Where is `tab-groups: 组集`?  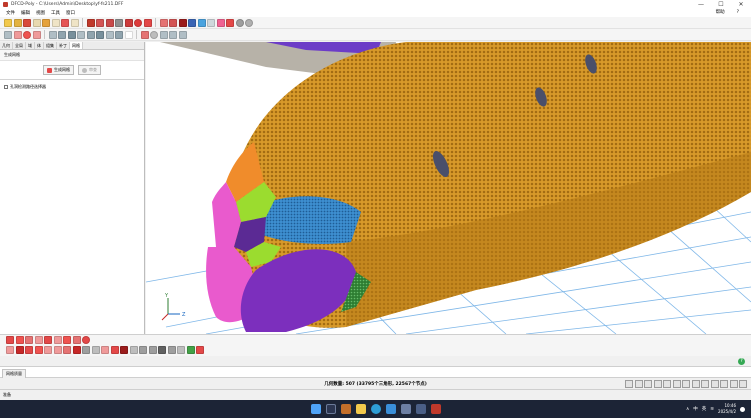
tab-groups: 组集 is located at coordinates (50, 45).